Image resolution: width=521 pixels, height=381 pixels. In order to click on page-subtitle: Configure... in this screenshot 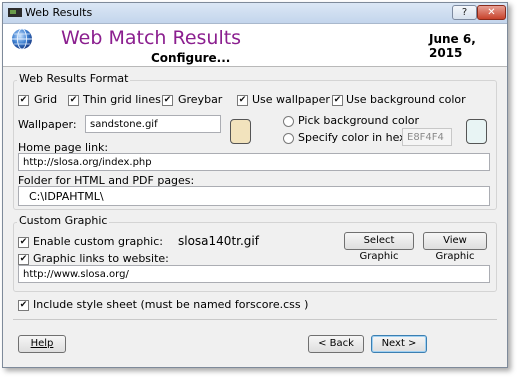, I will do `click(191, 58)`.